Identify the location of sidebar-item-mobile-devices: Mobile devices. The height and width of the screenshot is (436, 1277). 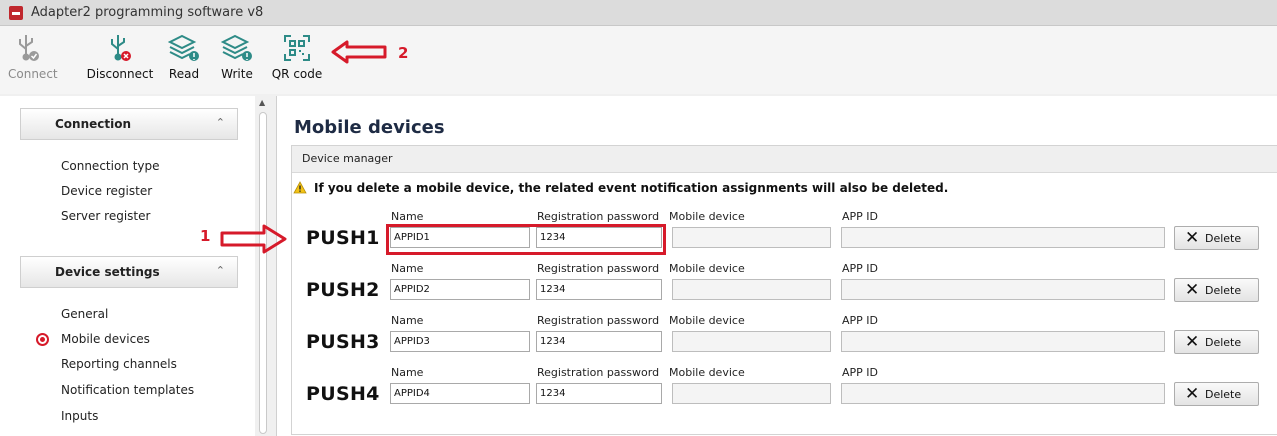
(105, 339).